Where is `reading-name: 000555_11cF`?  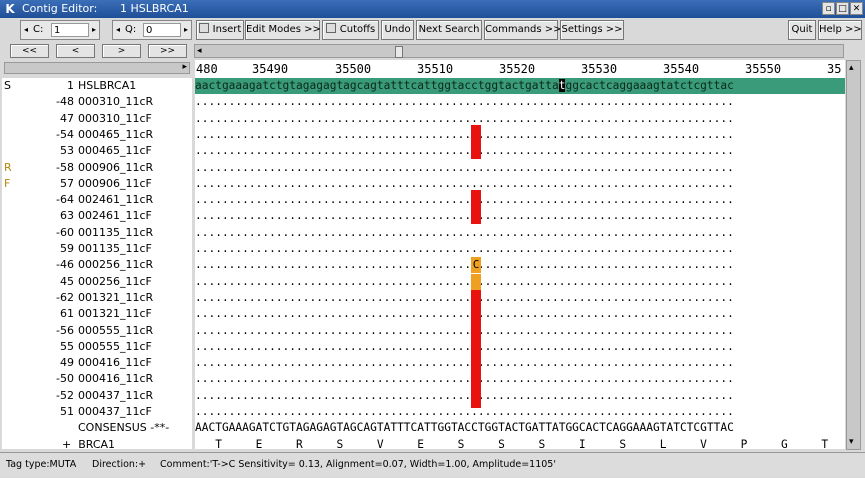 reading-name: 000555_11cF is located at coordinates (115, 346).